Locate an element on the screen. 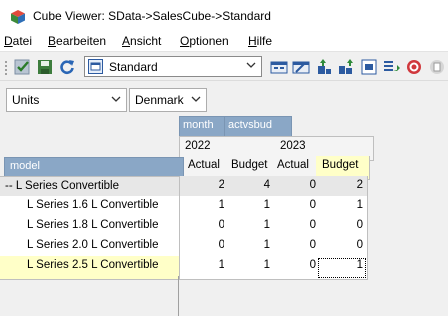  cube-icon is located at coordinates (279, 67).